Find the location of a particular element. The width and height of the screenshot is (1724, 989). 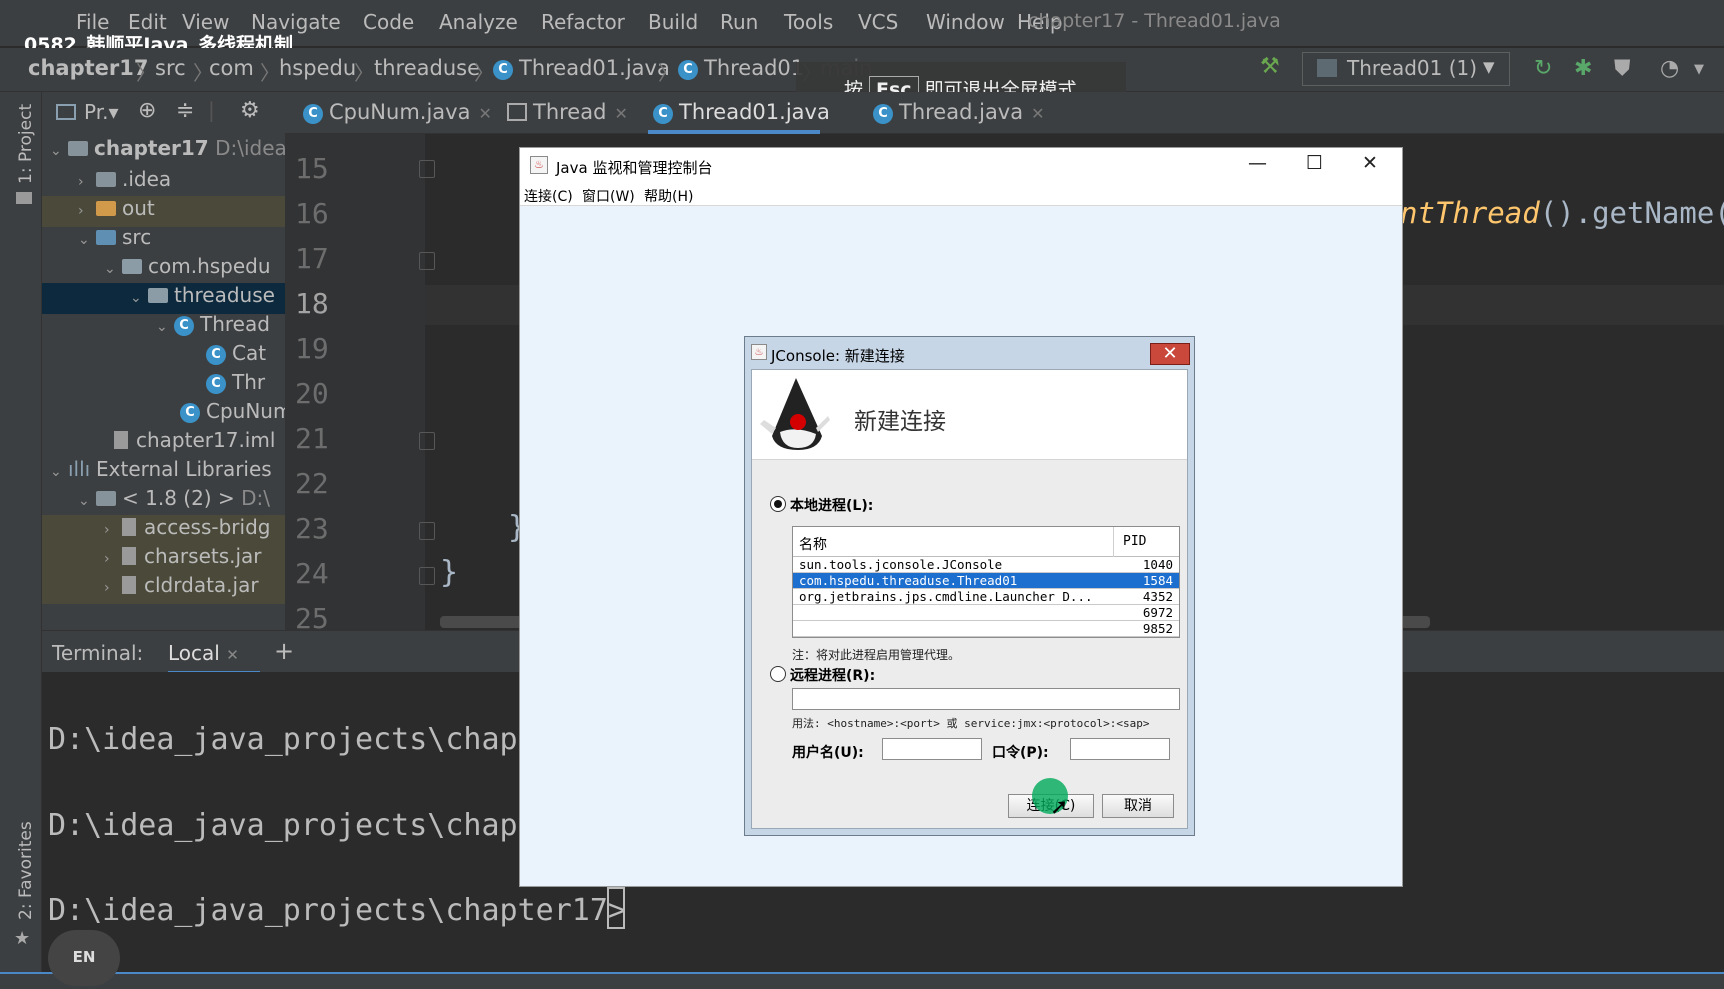

password-input is located at coordinates (1120, 749).